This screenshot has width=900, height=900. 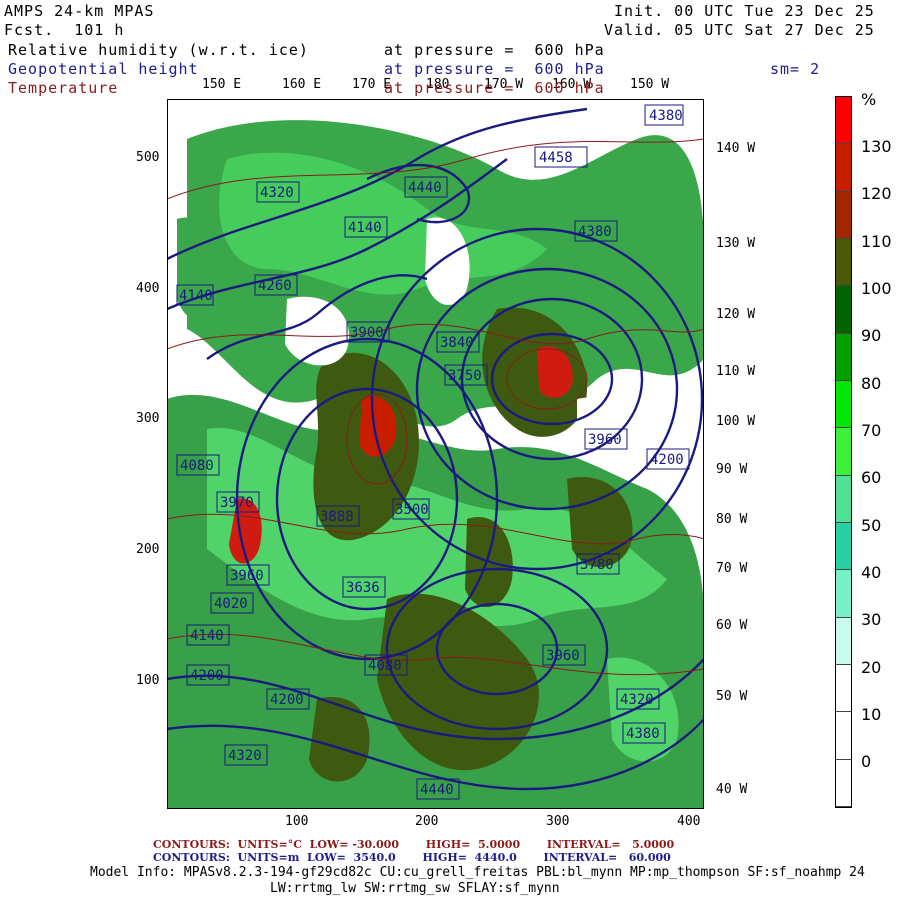 What do you see at coordinates (457, 343) in the screenshot?
I see `height-label: 3840` at bounding box center [457, 343].